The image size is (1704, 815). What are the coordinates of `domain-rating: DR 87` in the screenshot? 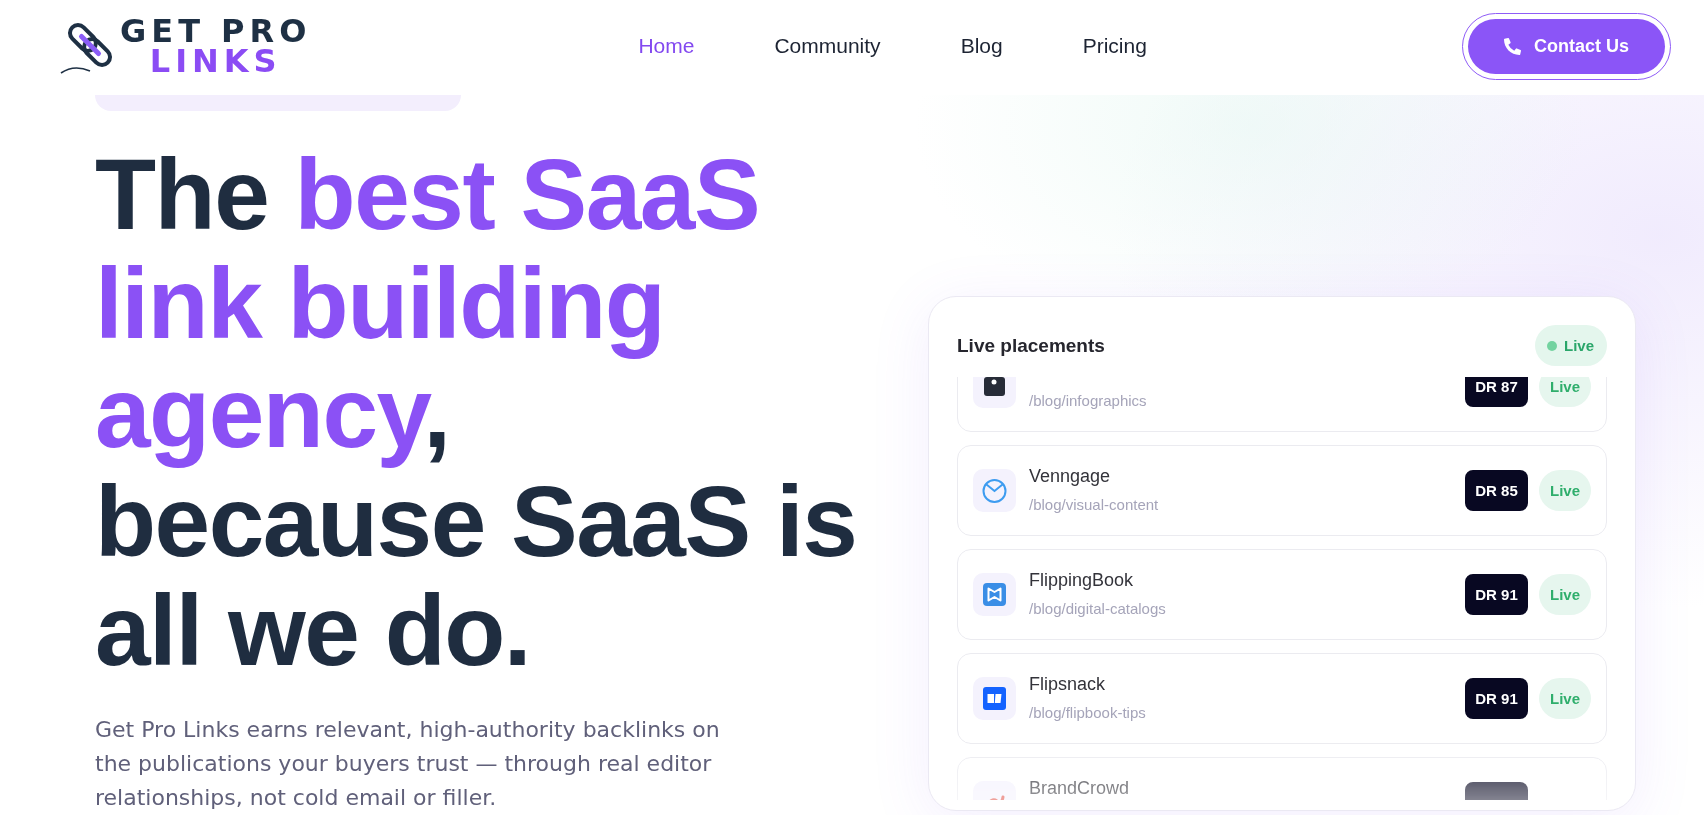 It's located at (1496, 392).